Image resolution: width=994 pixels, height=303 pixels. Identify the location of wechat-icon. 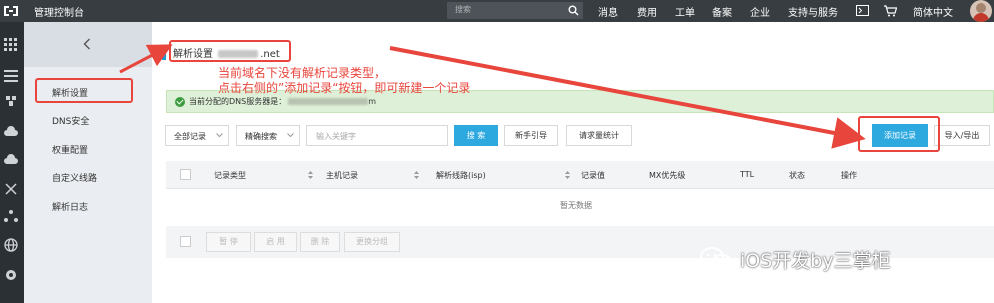
(716, 258).